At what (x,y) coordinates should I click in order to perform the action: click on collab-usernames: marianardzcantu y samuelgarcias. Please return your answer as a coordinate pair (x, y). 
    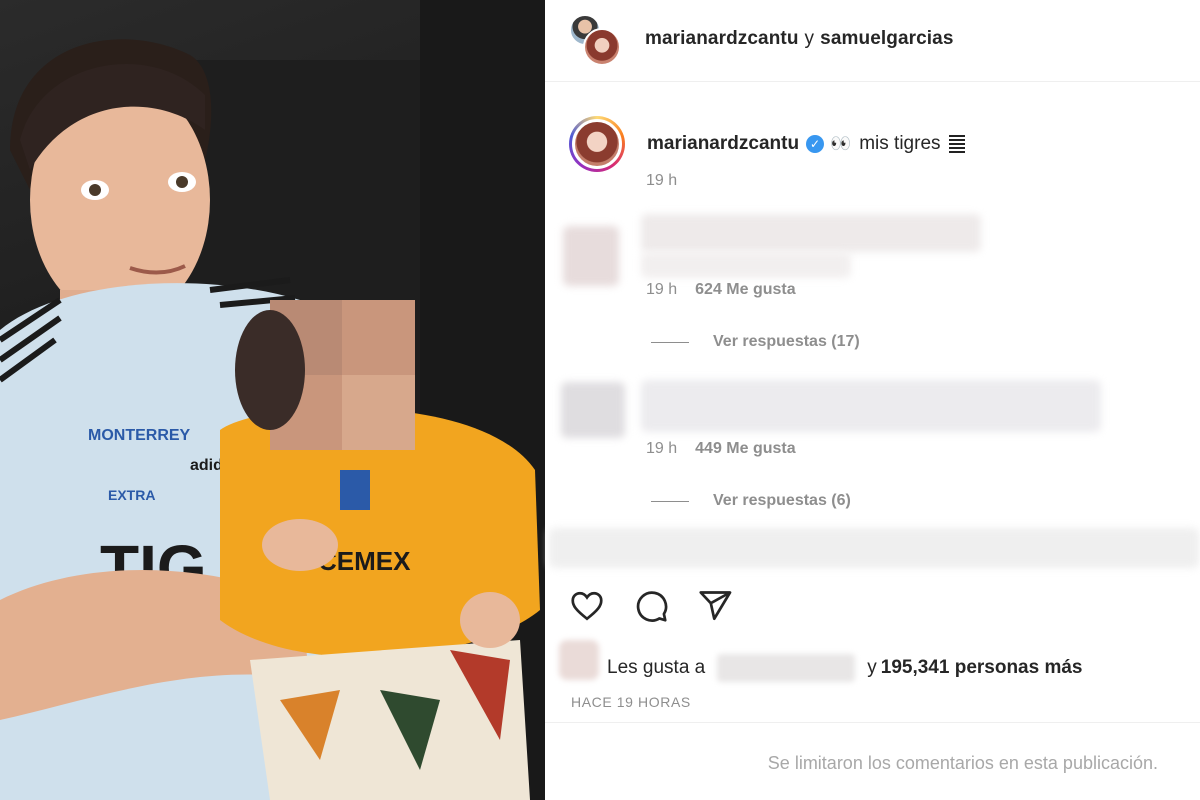
    Looking at the image, I should click on (799, 39).